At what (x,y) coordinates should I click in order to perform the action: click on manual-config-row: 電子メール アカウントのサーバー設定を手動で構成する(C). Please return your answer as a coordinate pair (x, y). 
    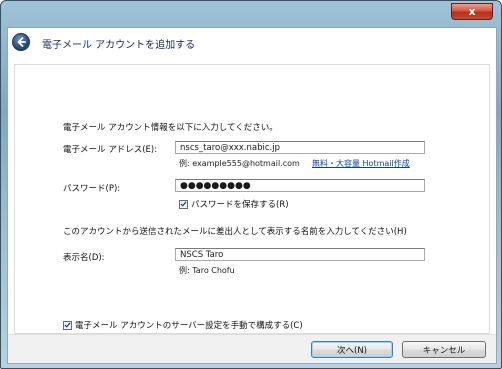
    Looking at the image, I should click on (183, 325).